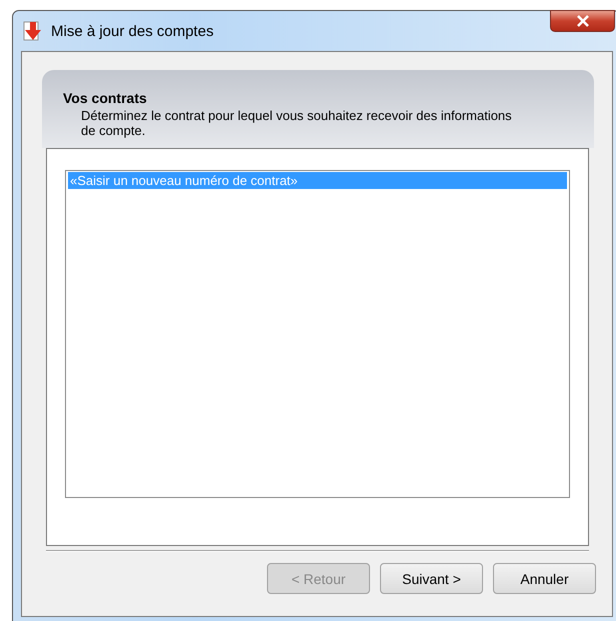 Image resolution: width=616 pixels, height=621 pixels. I want to click on close-button, so click(582, 21).